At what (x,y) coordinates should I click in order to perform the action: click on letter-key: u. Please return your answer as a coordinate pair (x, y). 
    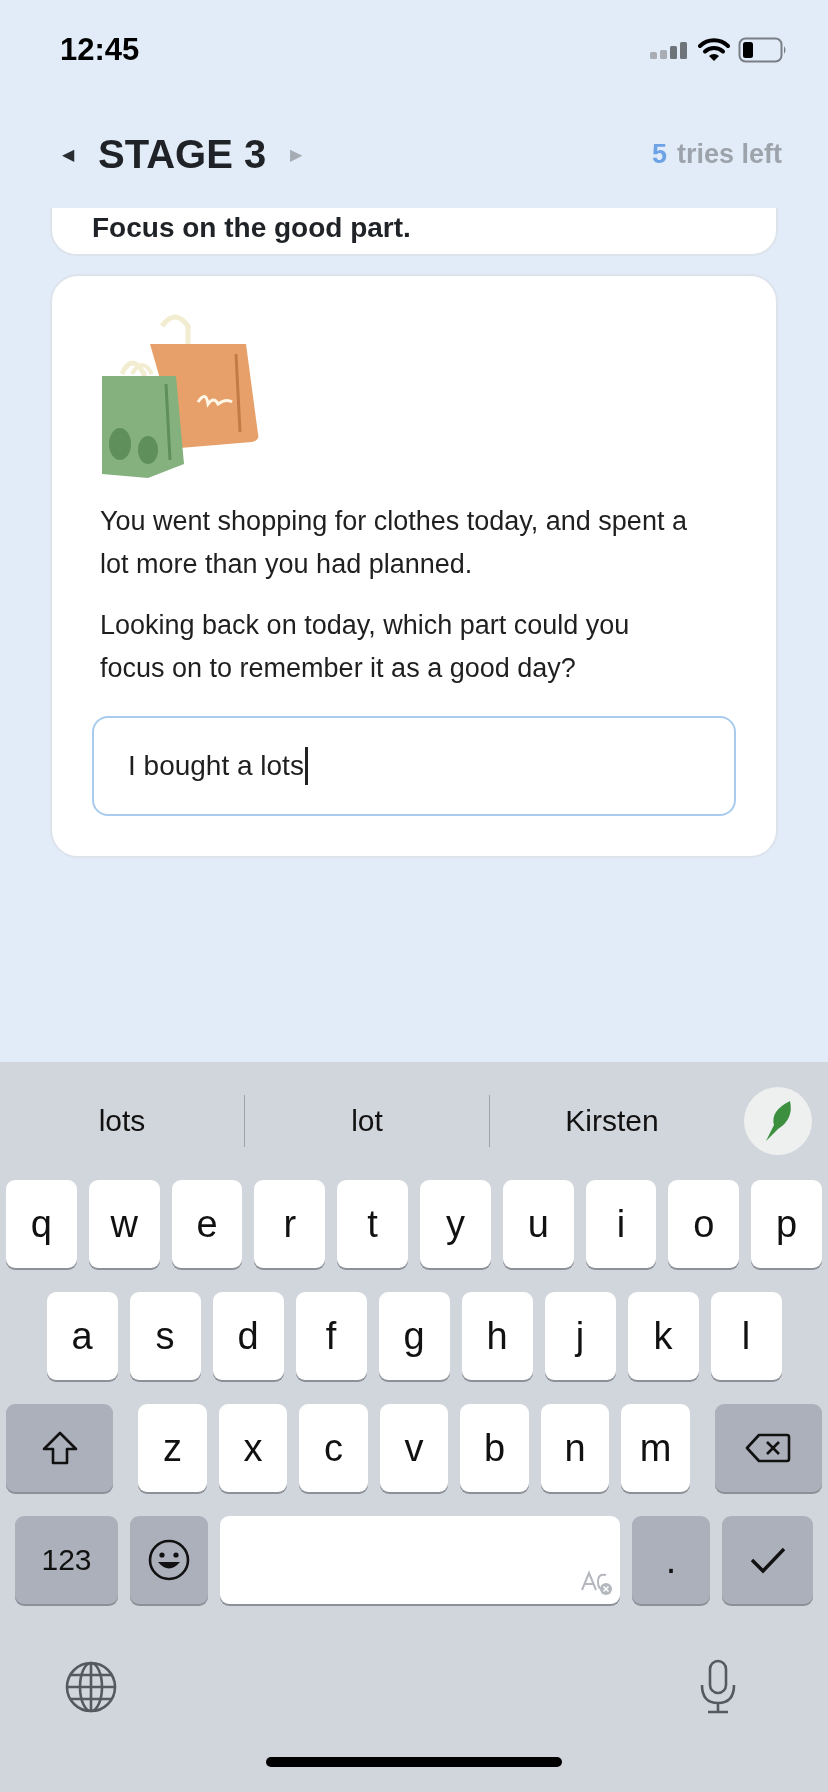
    Looking at the image, I should click on (538, 1224).